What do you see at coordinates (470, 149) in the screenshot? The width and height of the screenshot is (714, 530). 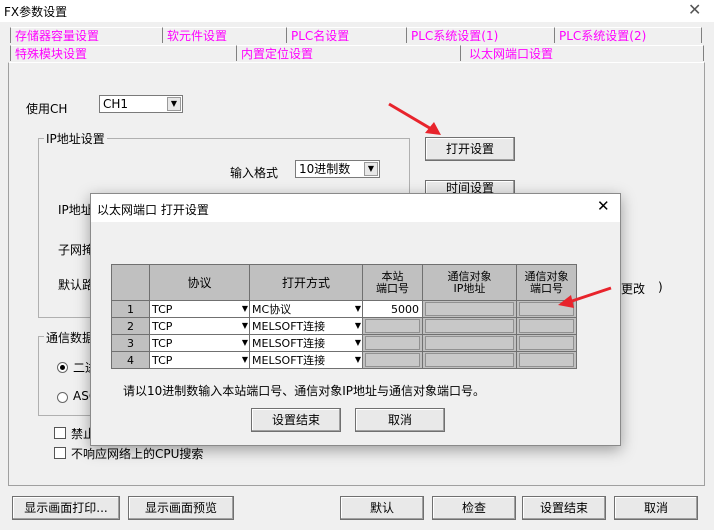 I see `open-settings-button: 打开设置` at bounding box center [470, 149].